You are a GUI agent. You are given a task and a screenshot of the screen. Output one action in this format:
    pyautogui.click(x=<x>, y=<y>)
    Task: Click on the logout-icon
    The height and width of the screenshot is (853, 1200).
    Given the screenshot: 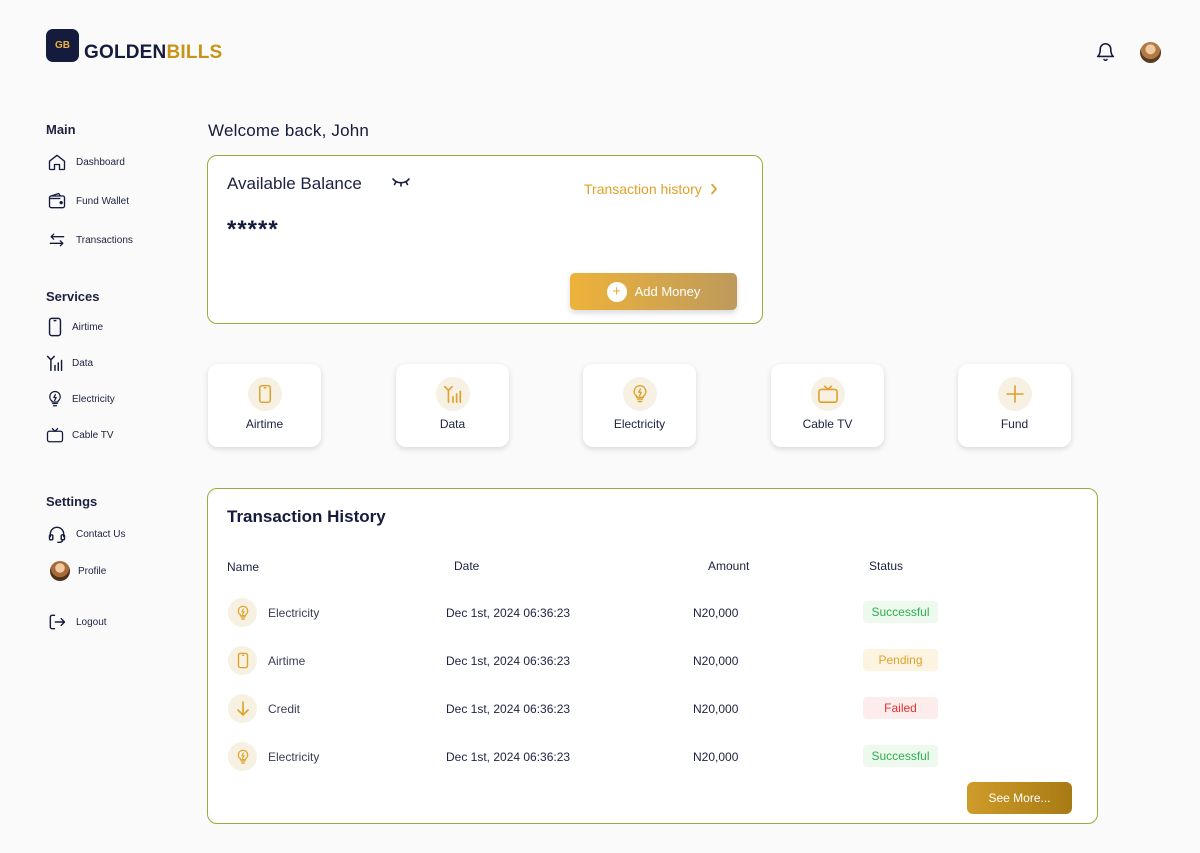 What is the action you would take?
    pyautogui.click(x=57, y=622)
    